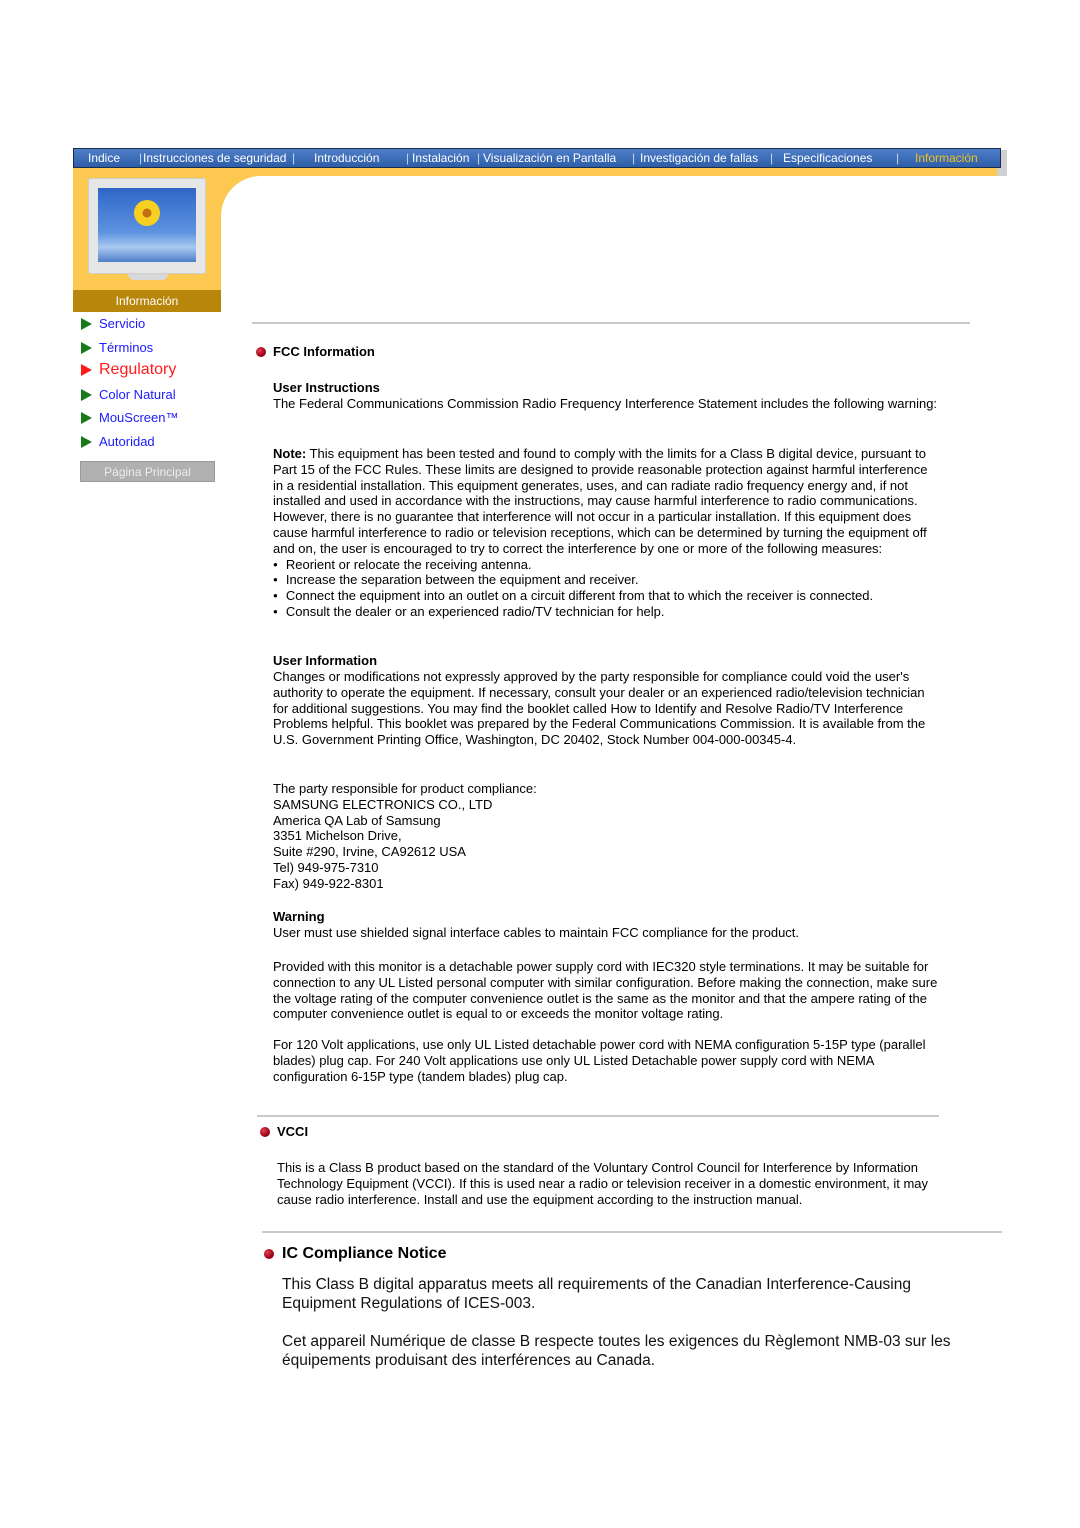 This screenshot has width=1080, height=1528. I want to click on user-information-heading: User Information, so click(325, 660).